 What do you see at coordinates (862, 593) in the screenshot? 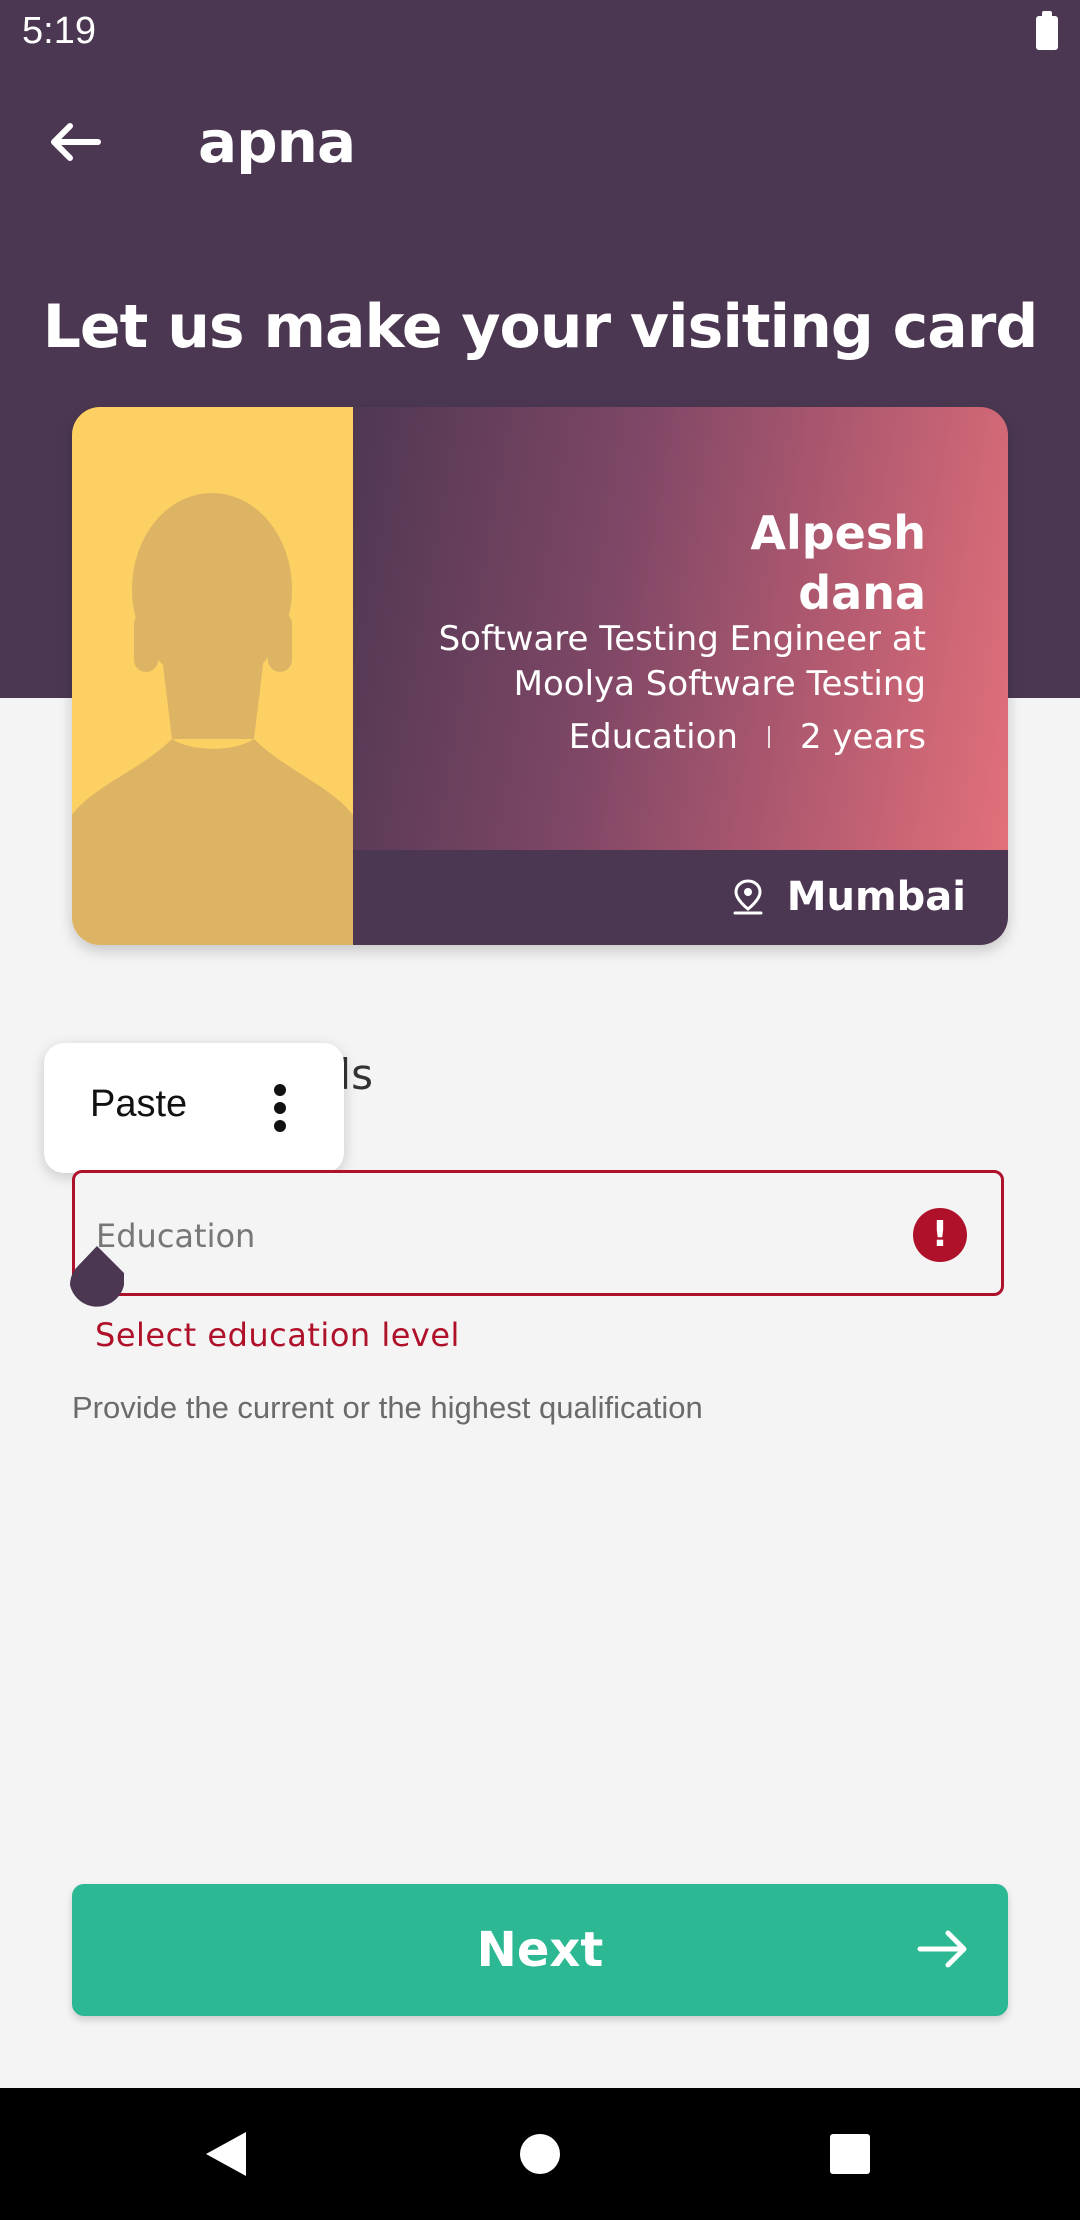
I see `card-last-name: dana` at bounding box center [862, 593].